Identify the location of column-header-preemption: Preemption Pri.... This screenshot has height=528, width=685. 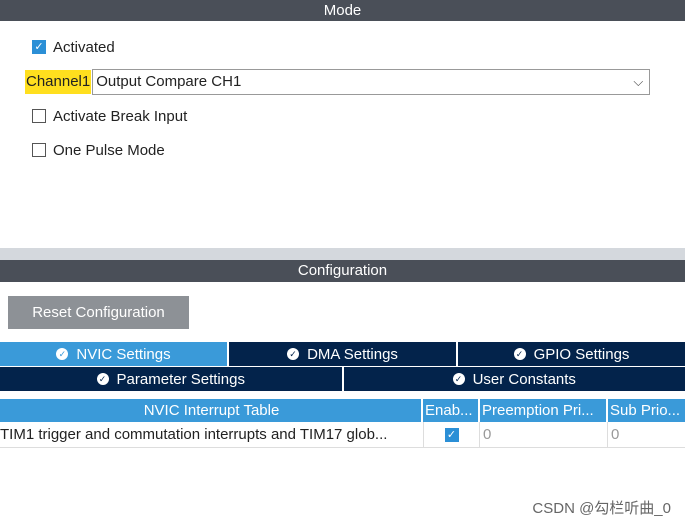
(544, 410).